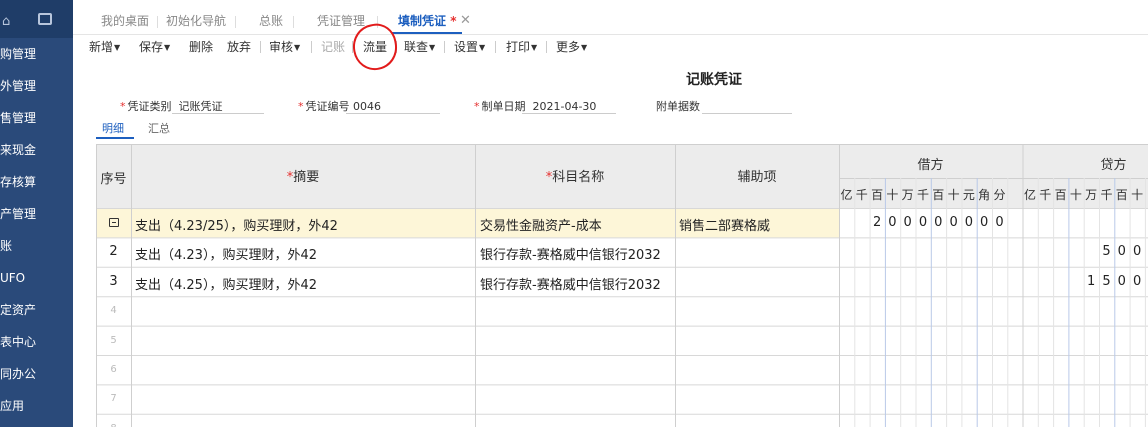  I want to click on credit-digit-header: 千, so click(1045, 195).